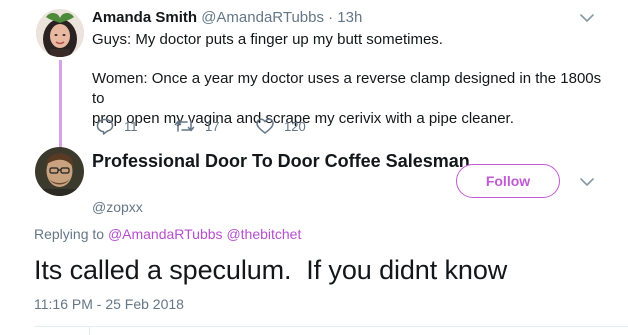 The height and width of the screenshot is (335, 628). I want to click on avatar-zopxx, so click(59, 171).